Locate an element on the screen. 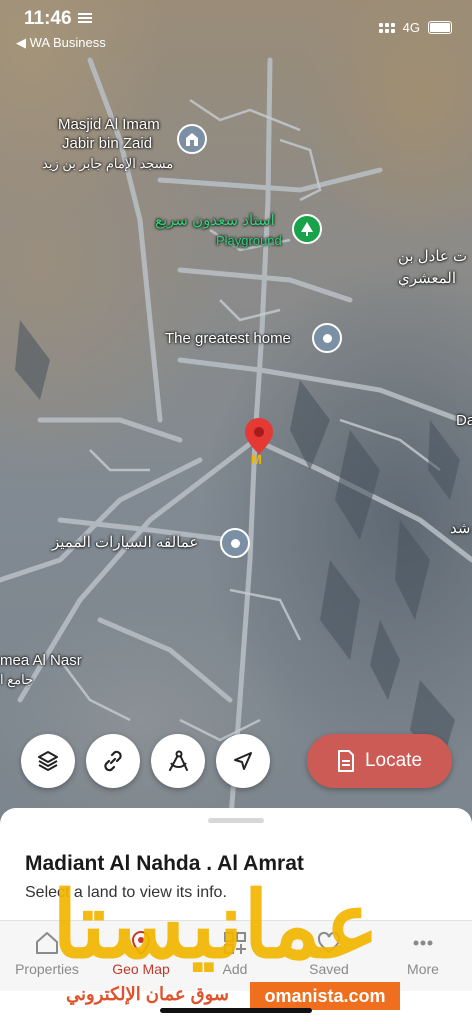 Image resolution: width=472 pixels, height=1024 pixels. signal-icon is located at coordinates (386, 27).